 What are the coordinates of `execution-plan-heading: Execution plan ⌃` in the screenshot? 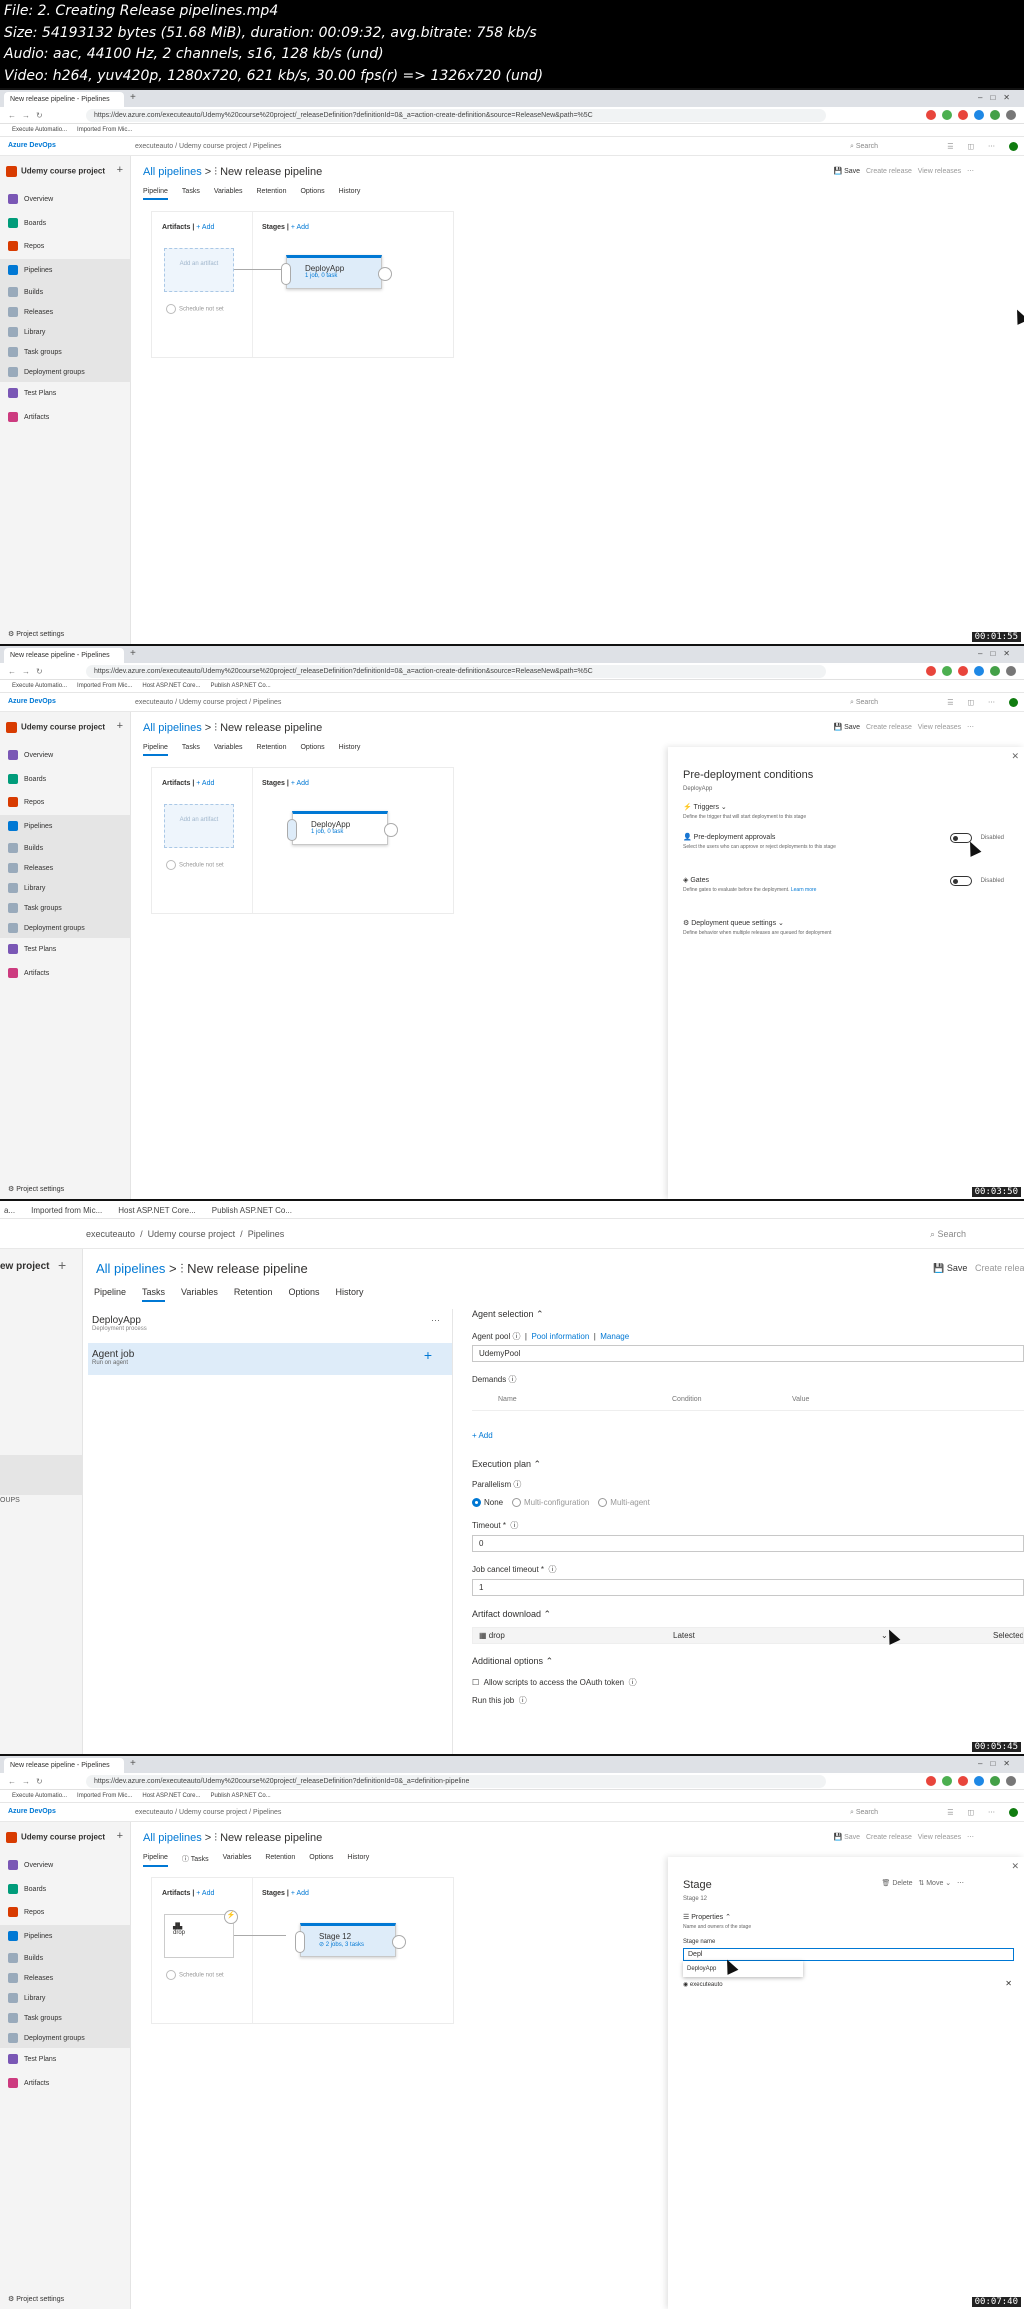 It's located at (506, 1464).